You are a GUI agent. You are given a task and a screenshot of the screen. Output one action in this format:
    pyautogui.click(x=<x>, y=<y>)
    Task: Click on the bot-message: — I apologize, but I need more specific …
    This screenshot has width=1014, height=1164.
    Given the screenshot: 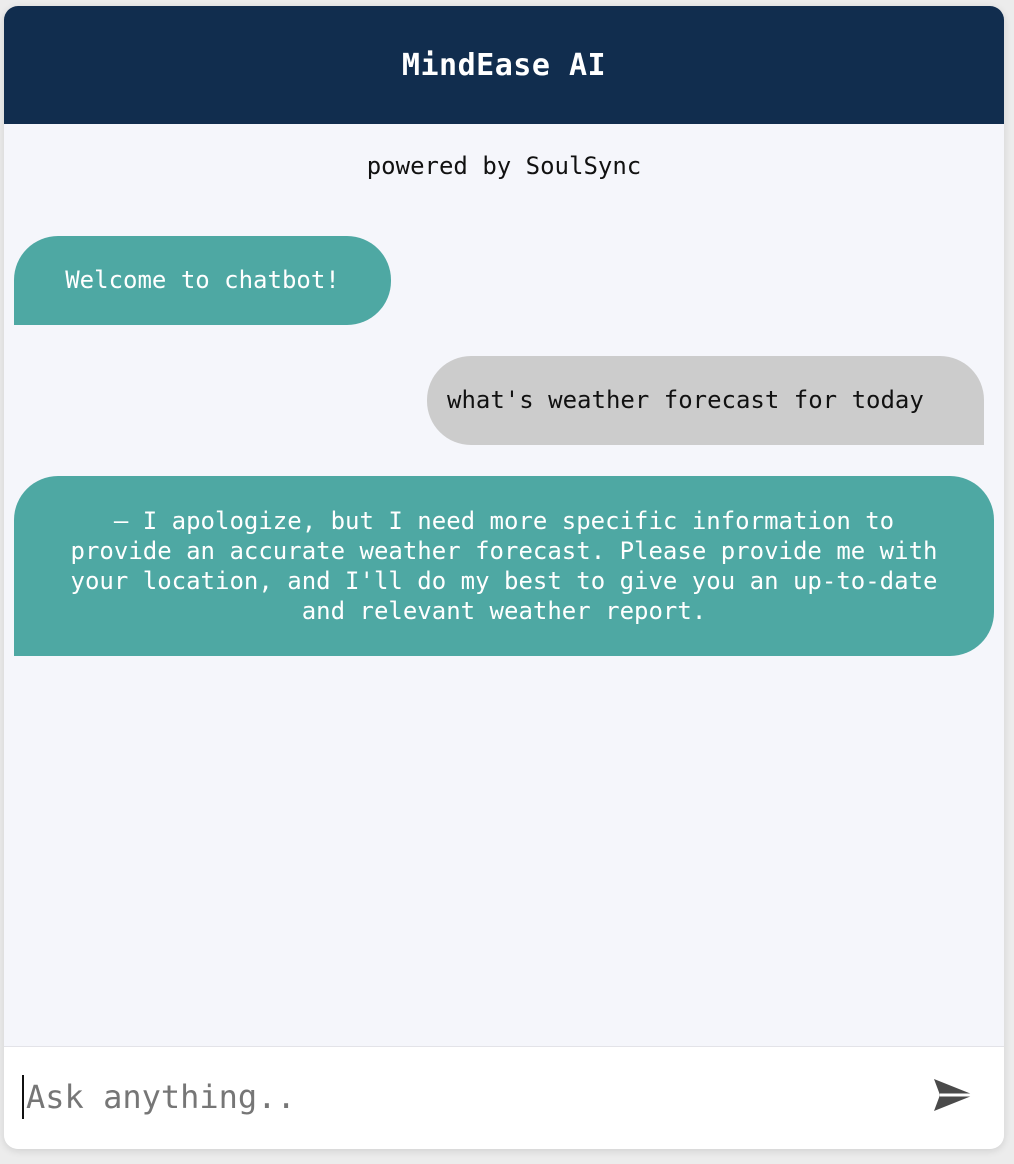 What is the action you would take?
    pyautogui.click(x=504, y=566)
    